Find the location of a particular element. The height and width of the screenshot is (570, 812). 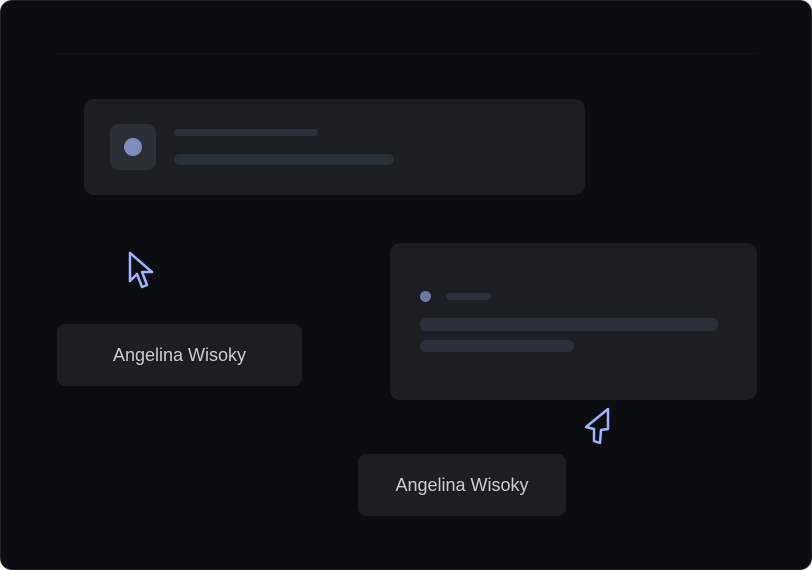

skeleton-line-long is located at coordinates (569, 324).